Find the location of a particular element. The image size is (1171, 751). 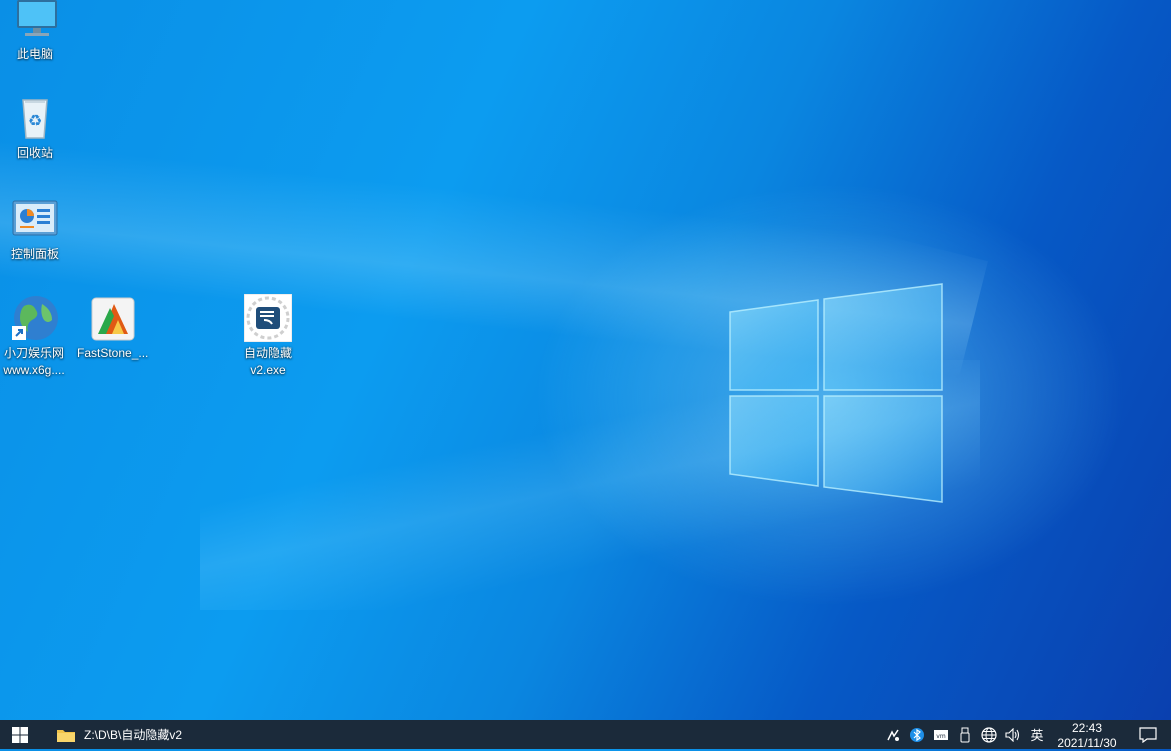

desktop-icon-this-pc: 此电脑 is located at coordinates (35, 31).